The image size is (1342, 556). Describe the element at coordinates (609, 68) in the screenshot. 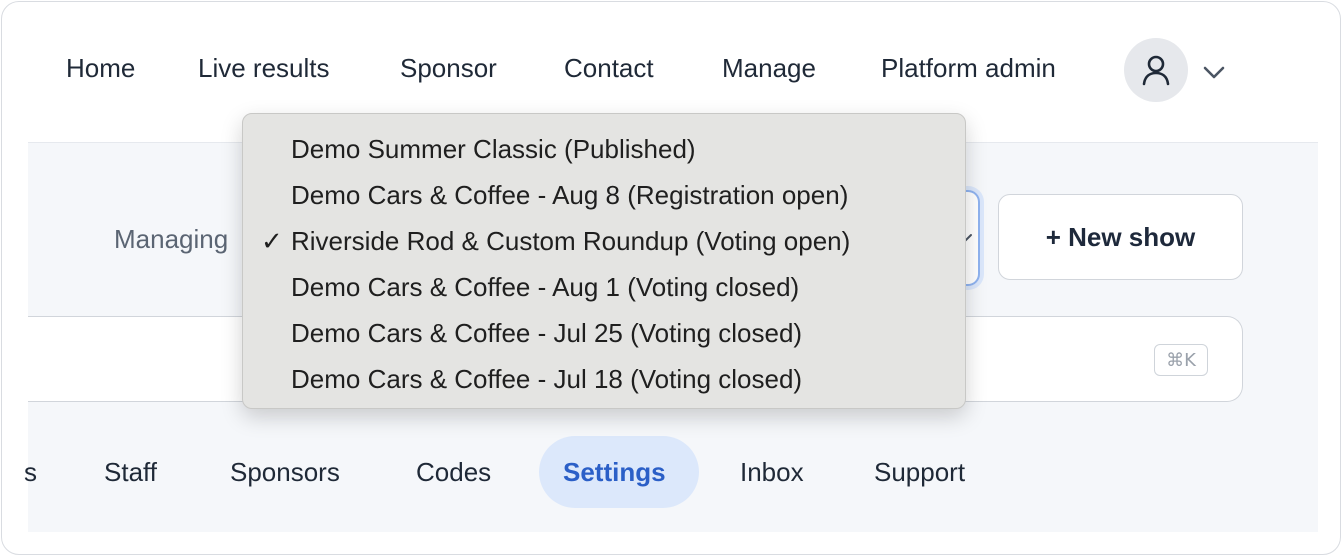

I see `nav-contact: Contact` at that location.